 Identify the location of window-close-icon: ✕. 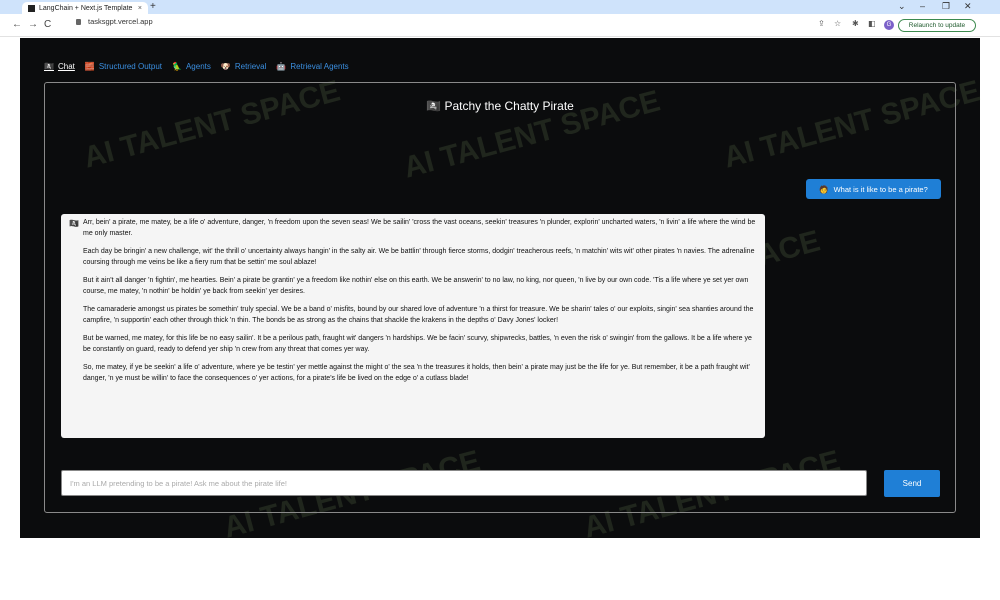
(968, 6).